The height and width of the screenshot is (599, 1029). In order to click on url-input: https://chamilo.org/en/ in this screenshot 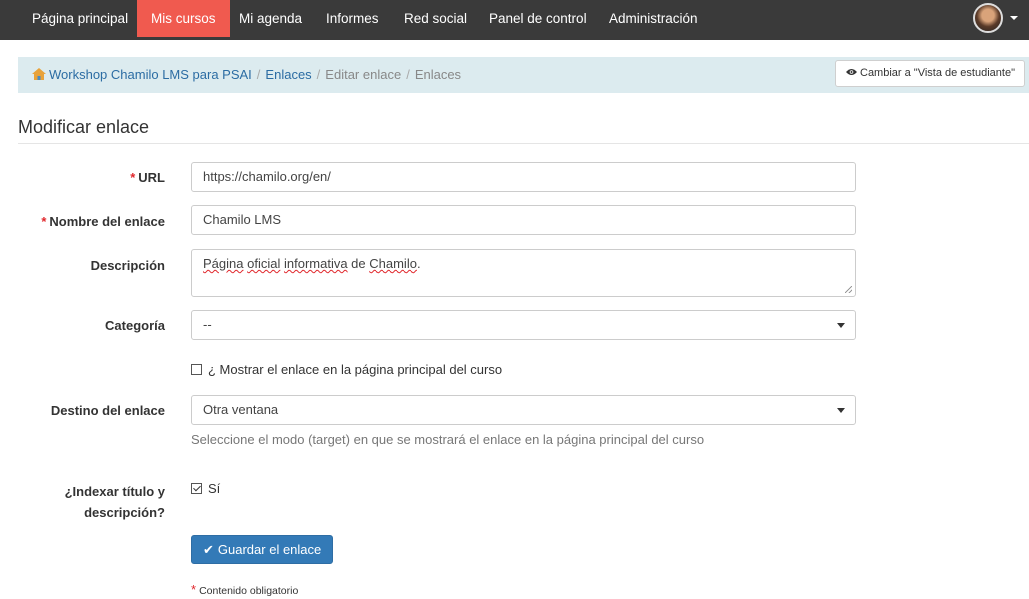, I will do `click(523, 177)`.